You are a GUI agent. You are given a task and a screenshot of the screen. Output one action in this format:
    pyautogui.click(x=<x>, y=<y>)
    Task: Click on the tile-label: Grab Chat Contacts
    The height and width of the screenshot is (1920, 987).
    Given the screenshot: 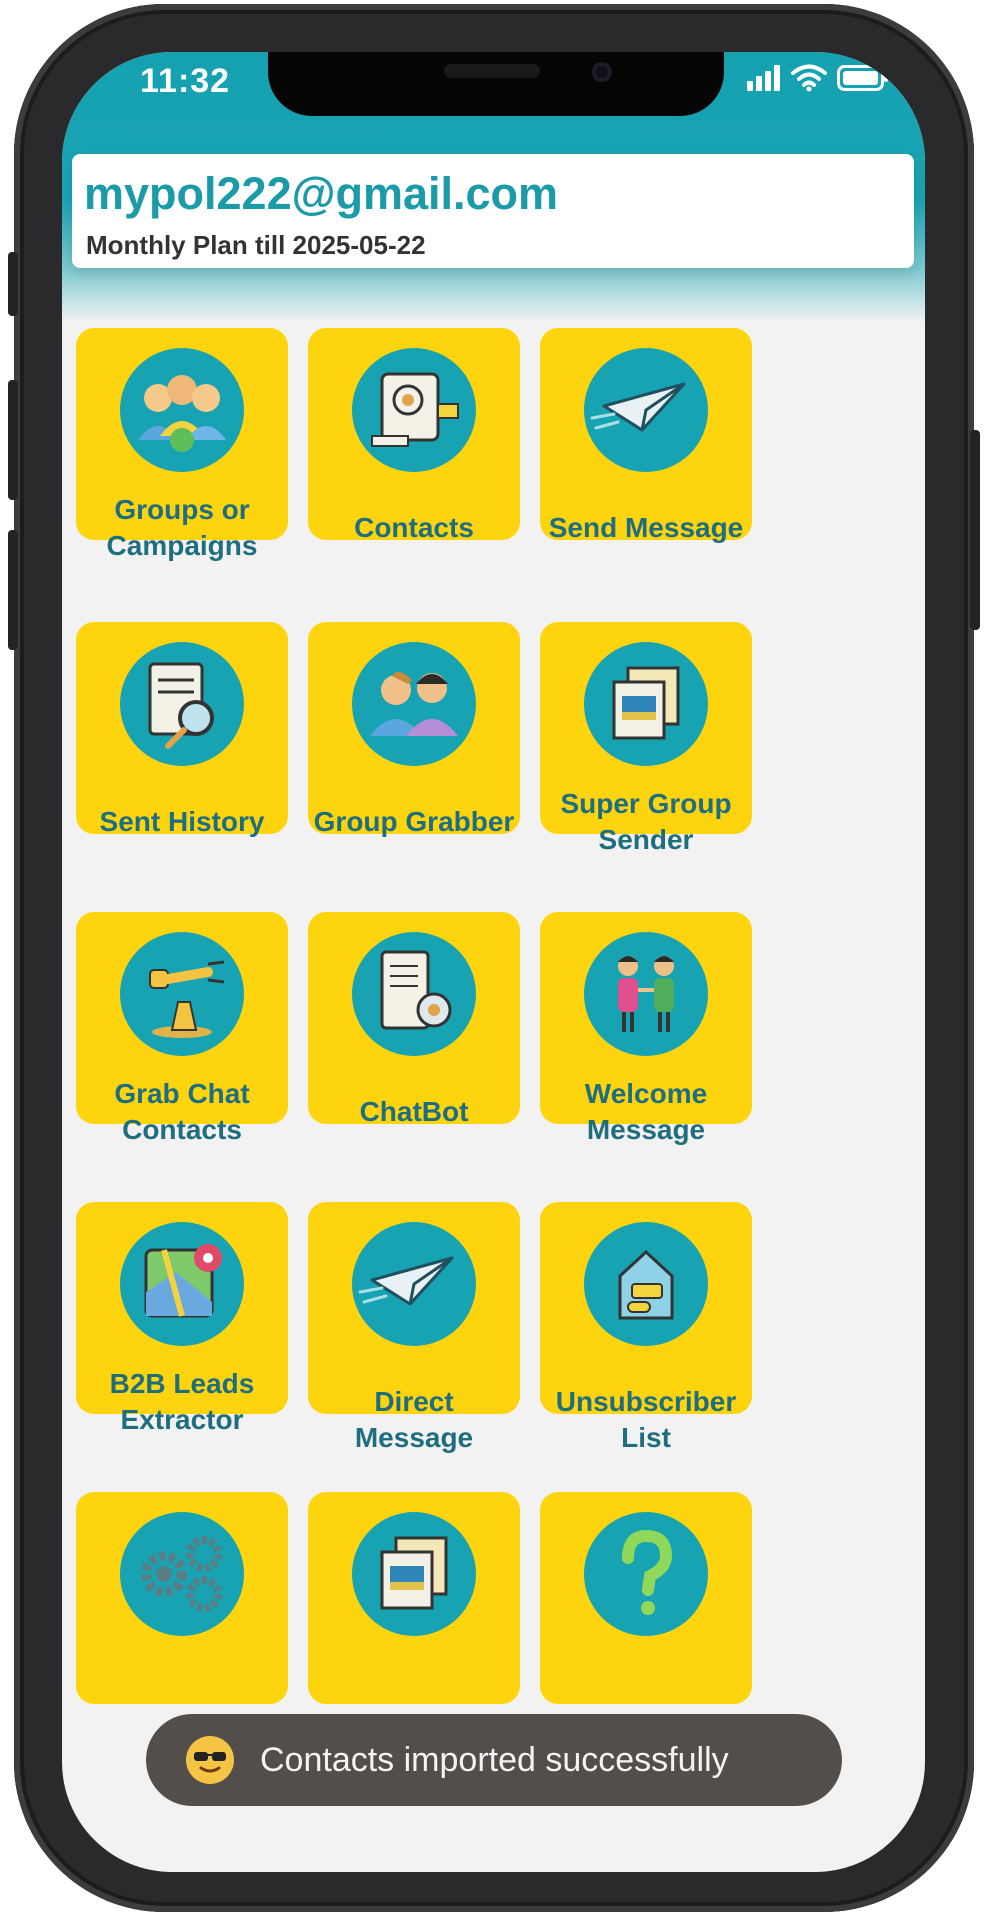 What is the action you would take?
    pyautogui.click(x=182, y=1111)
    